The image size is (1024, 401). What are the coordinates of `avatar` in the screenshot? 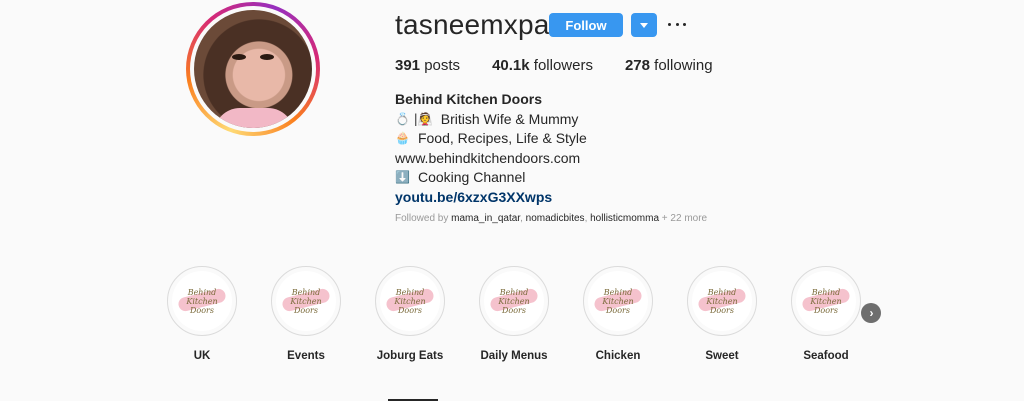 It's located at (253, 69).